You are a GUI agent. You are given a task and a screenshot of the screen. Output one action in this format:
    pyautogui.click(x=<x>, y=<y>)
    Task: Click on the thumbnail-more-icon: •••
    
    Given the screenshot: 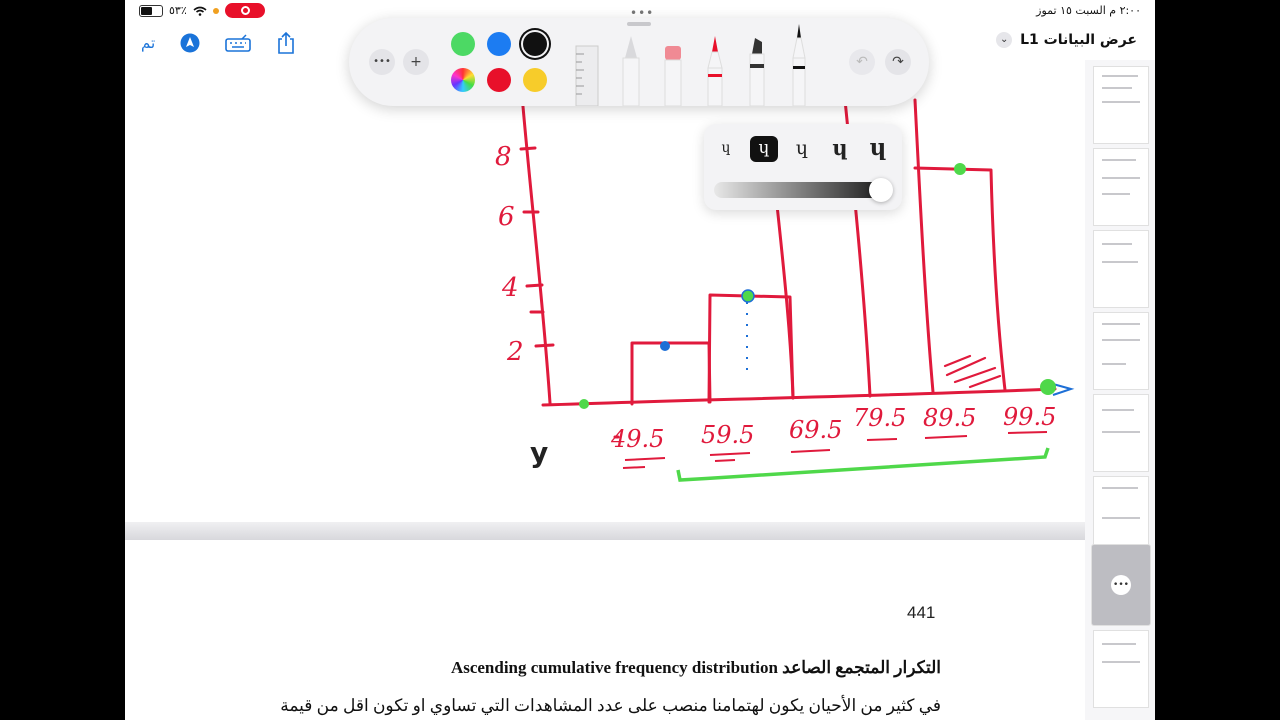 What is the action you would take?
    pyautogui.click(x=1121, y=585)
    